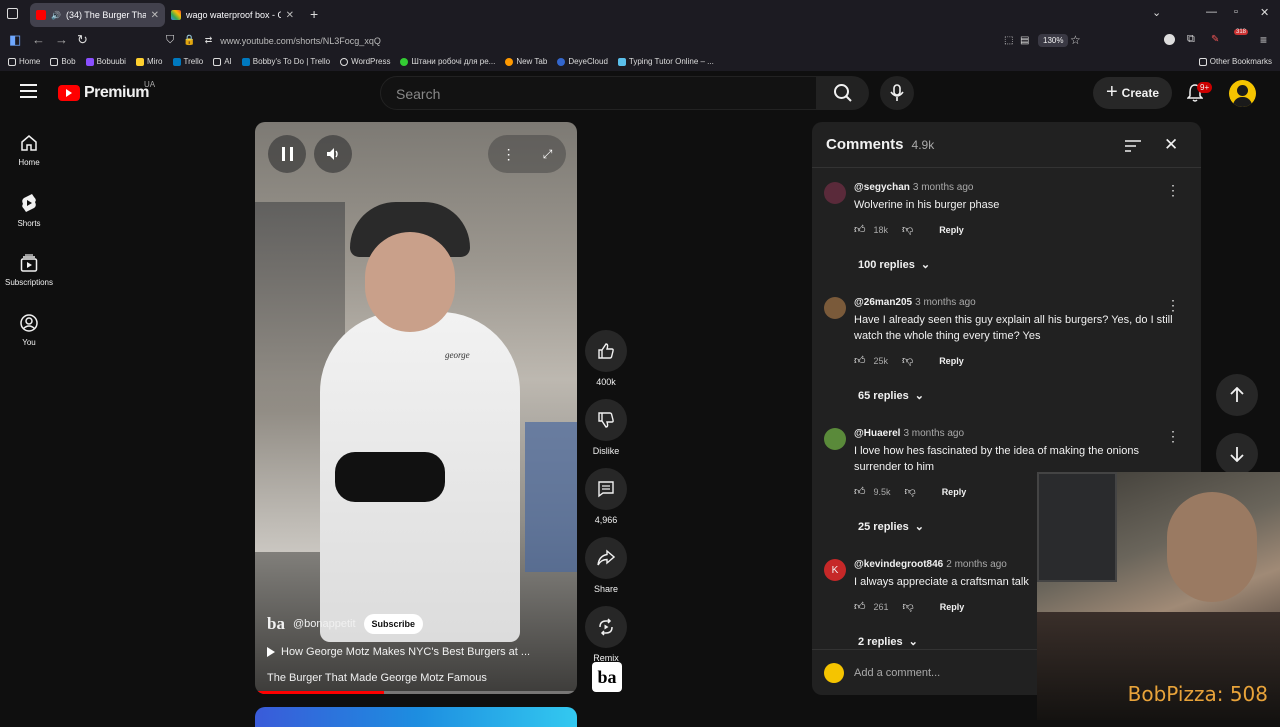 This screenshot has height=727, width=1280. What do you see at coordinates (97, 15) in the screenshot?
I see `tab-youtube: 🔊 (34) The Burger That Made ✕` at bounding box center [97, 15].